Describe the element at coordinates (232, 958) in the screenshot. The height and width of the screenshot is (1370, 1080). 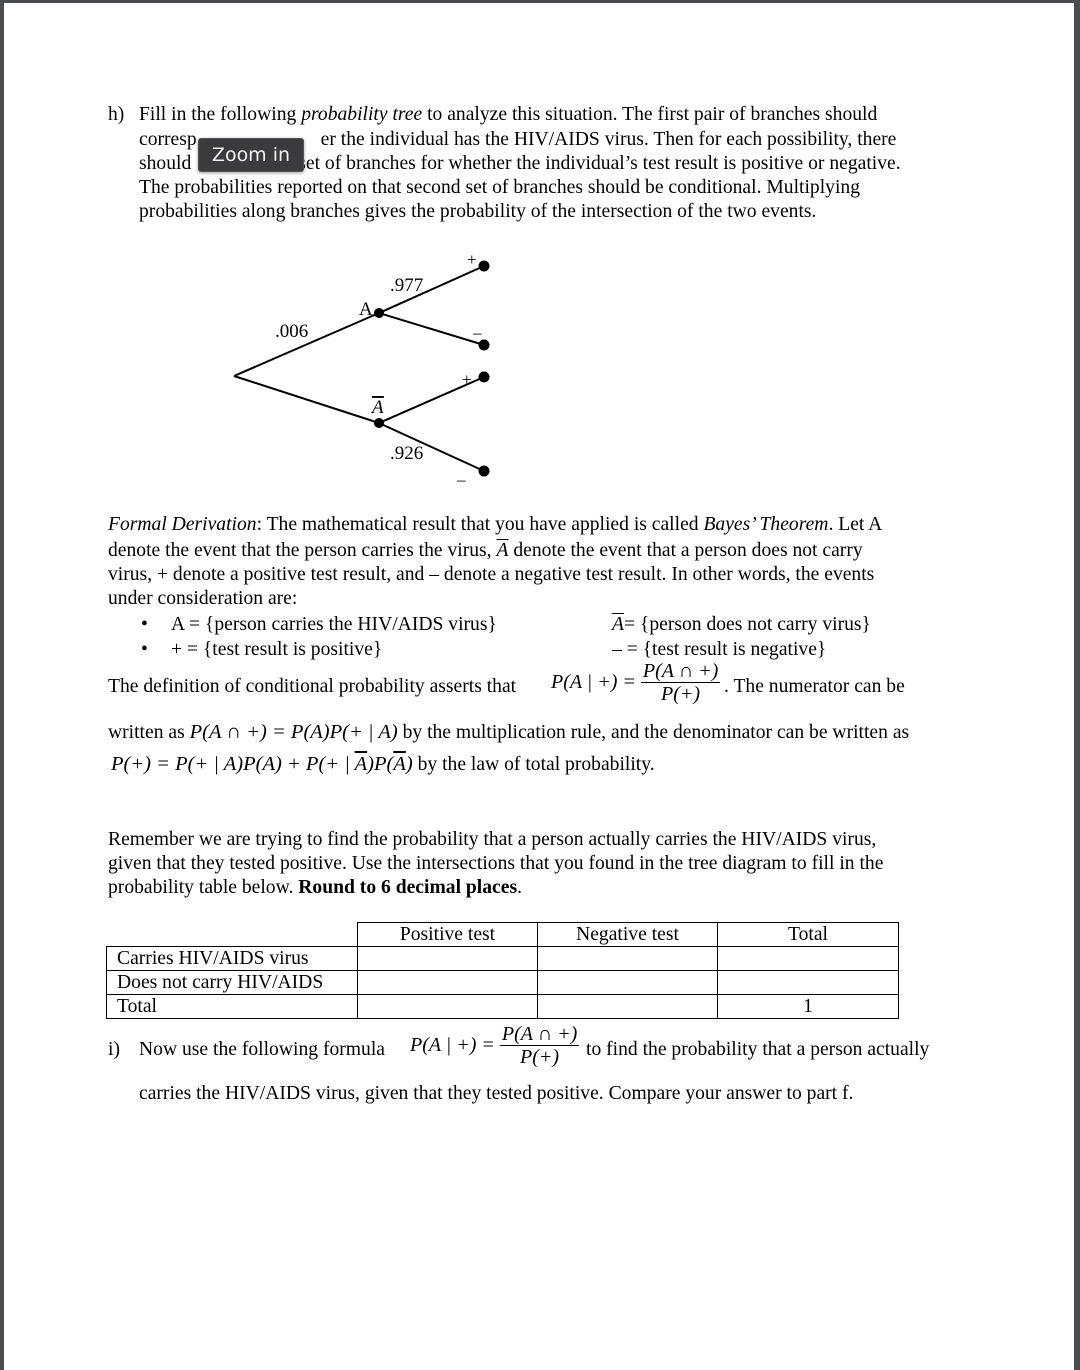
I see `row-label: Carries HIV/AIDS virus` at that location.